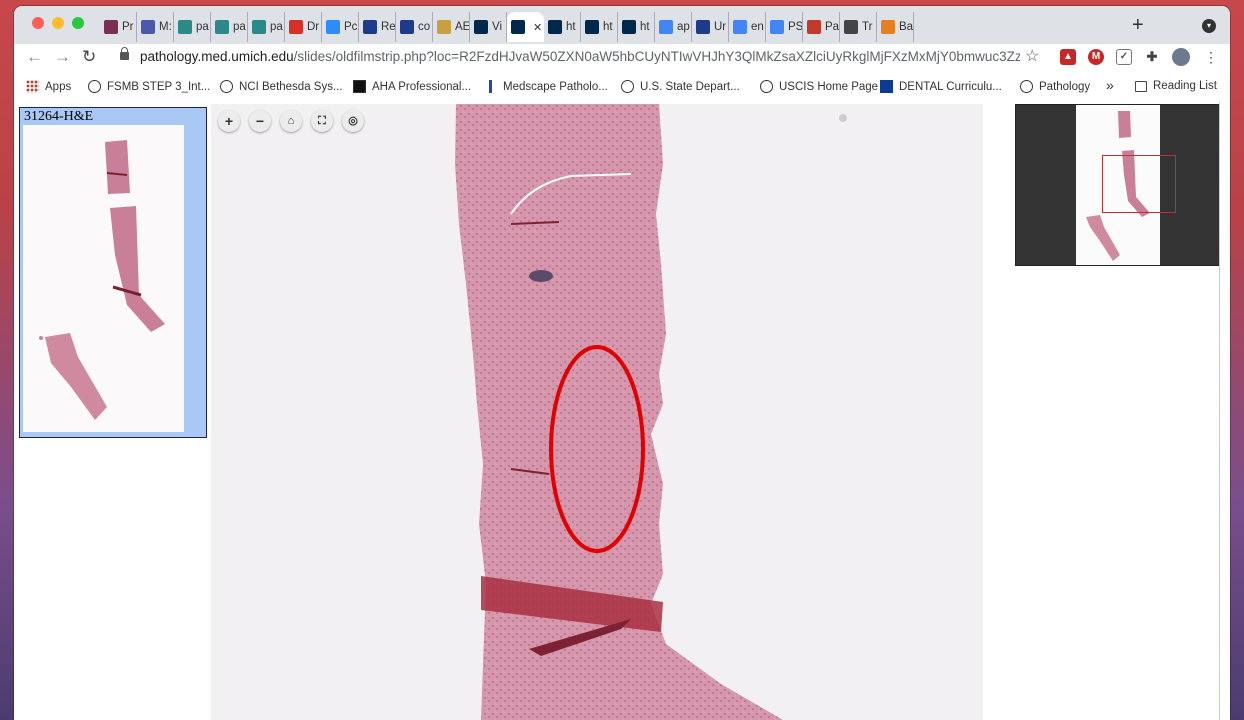 Image resolution: width=1244 pixels, height=720 pixels. Describe the element at coordinates (62, 57) in the screenshot. I see `forward-arrow-icon: →` at that location.